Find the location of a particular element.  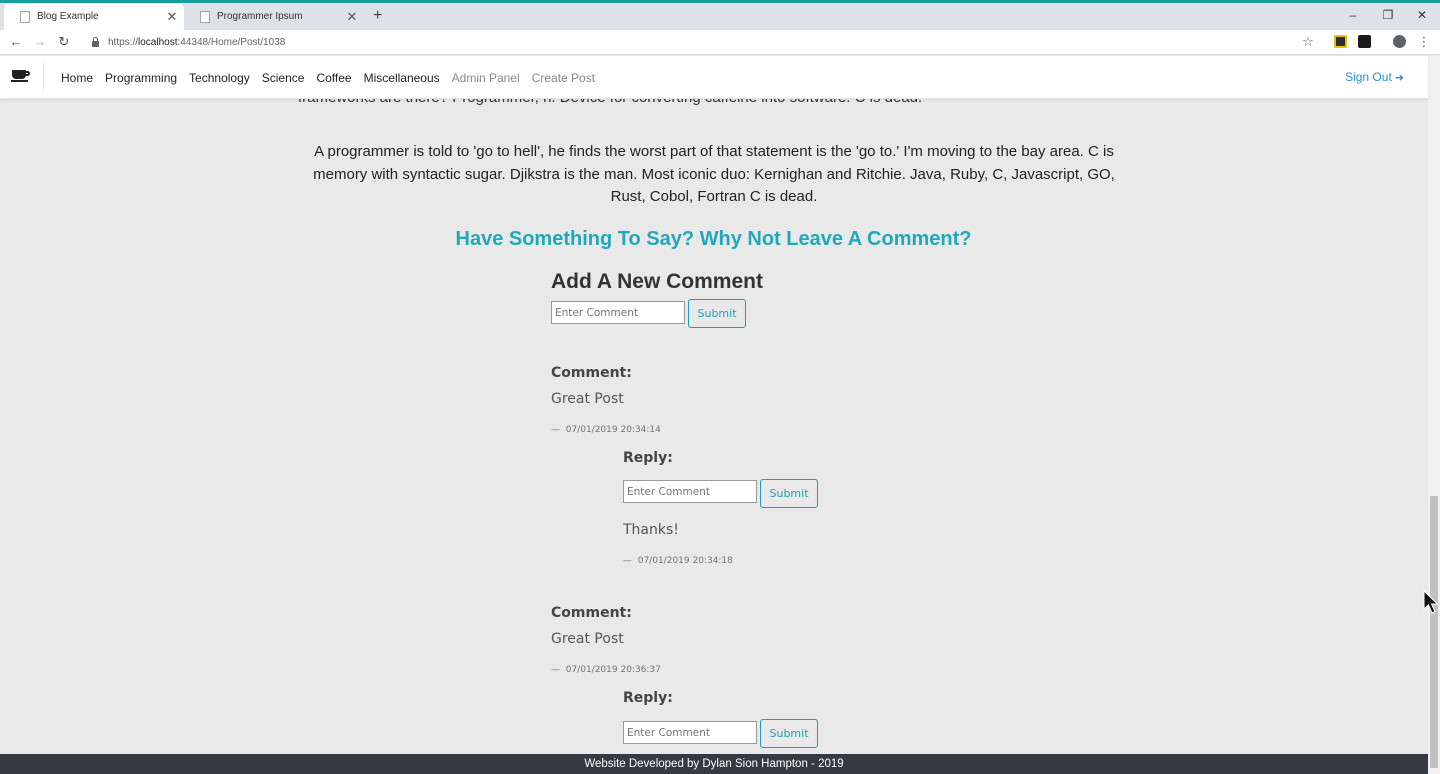

comment-timestamp: — 07/01/2019 20:34:14 is located at coordinates (606, 430).